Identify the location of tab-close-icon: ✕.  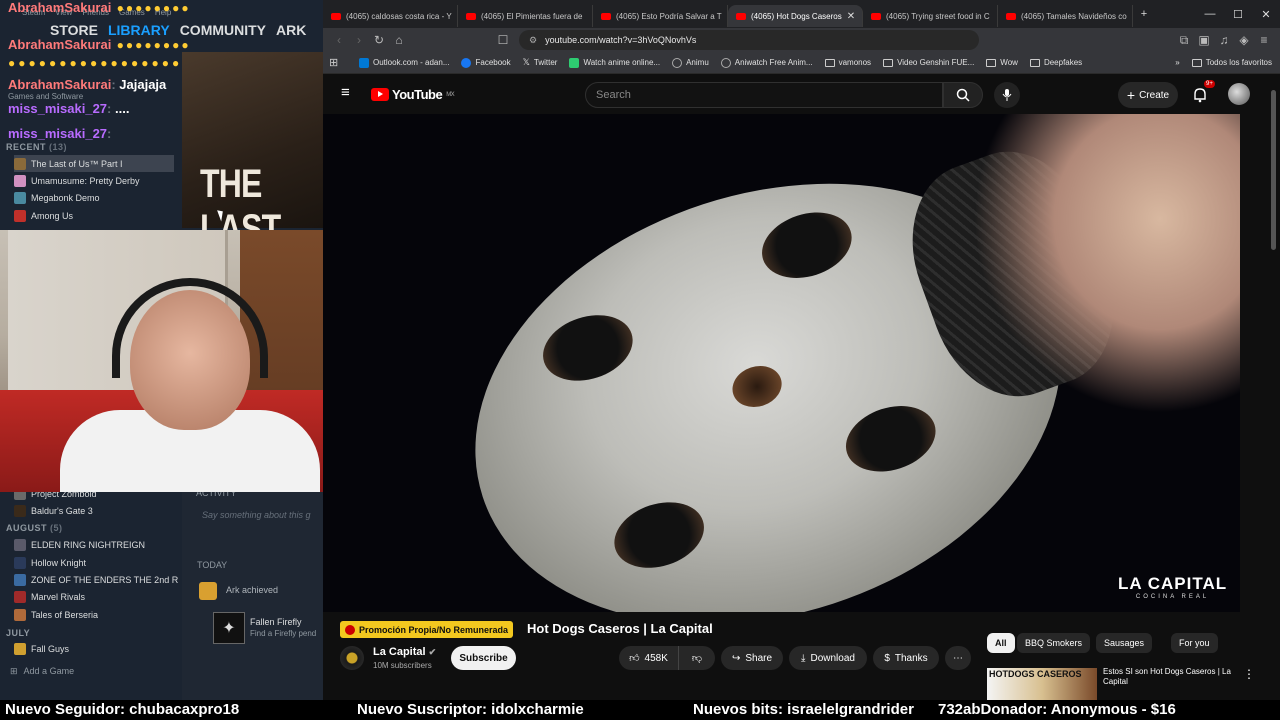
(851, 16).